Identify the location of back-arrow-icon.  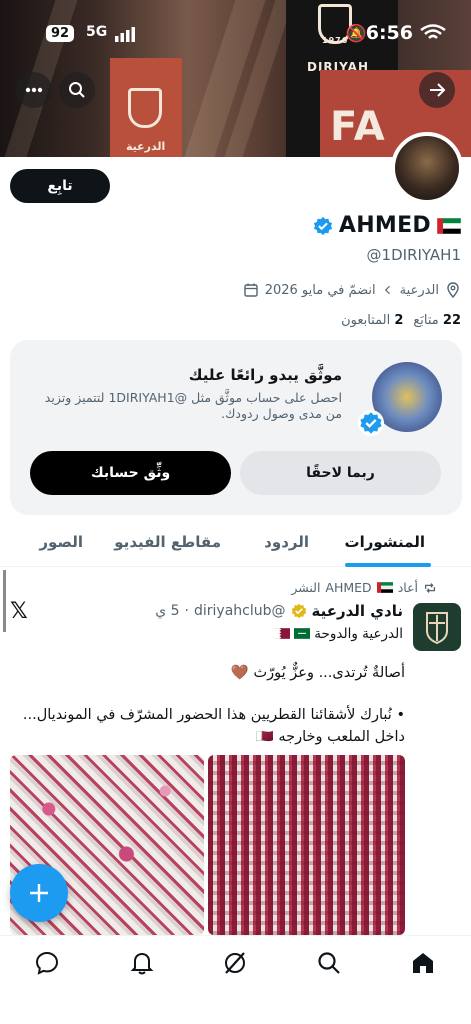
(438, 90).